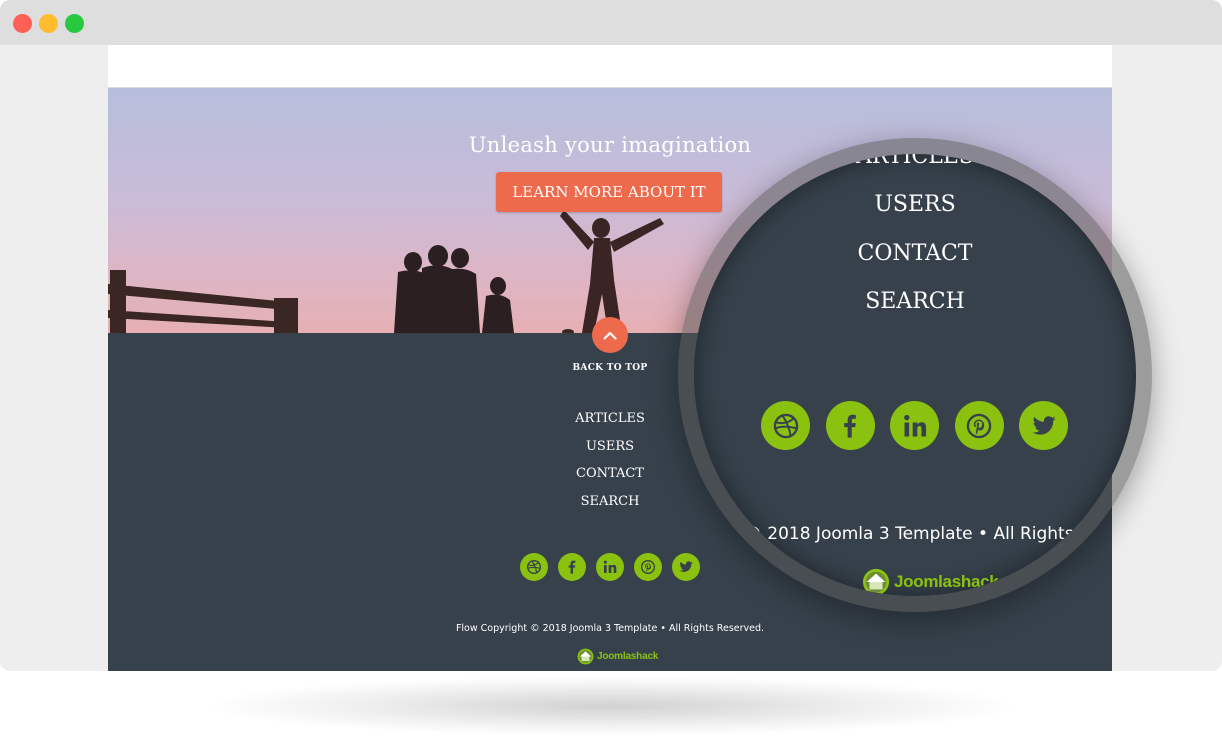 This screenshot has height=748, width=1222. Describe the element at coordinates (915, 301) in the screenshot. I see `magnified-nav-search: SEARCH` at that location.